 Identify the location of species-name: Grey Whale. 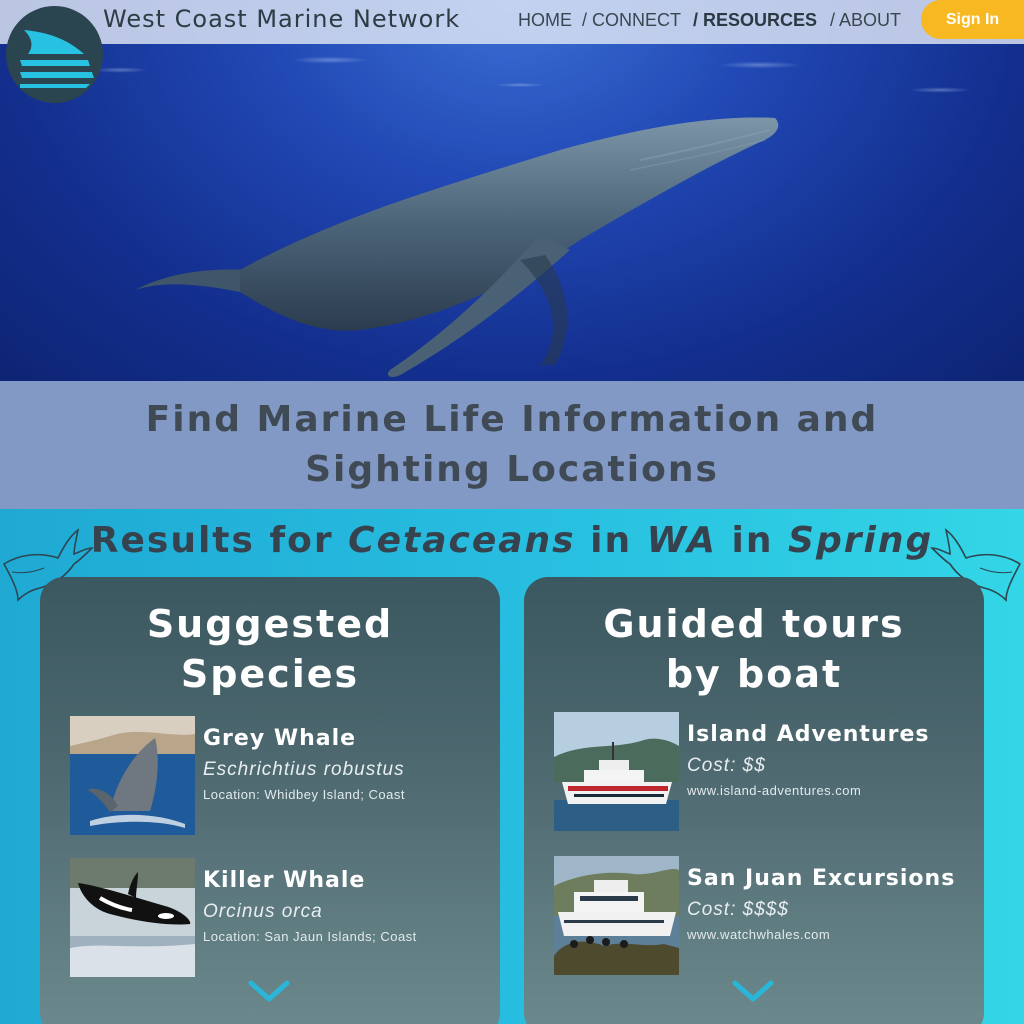
(279, 738).